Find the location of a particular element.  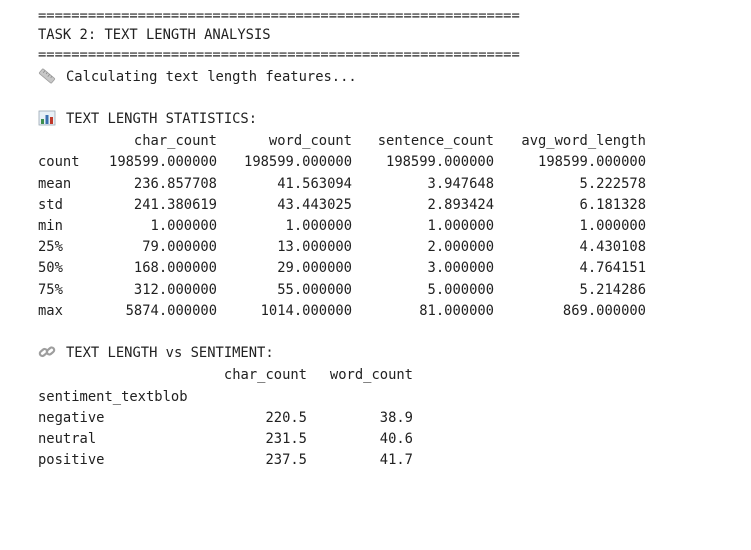

table-cell: 41.7 is located at coordinates (396, 460).